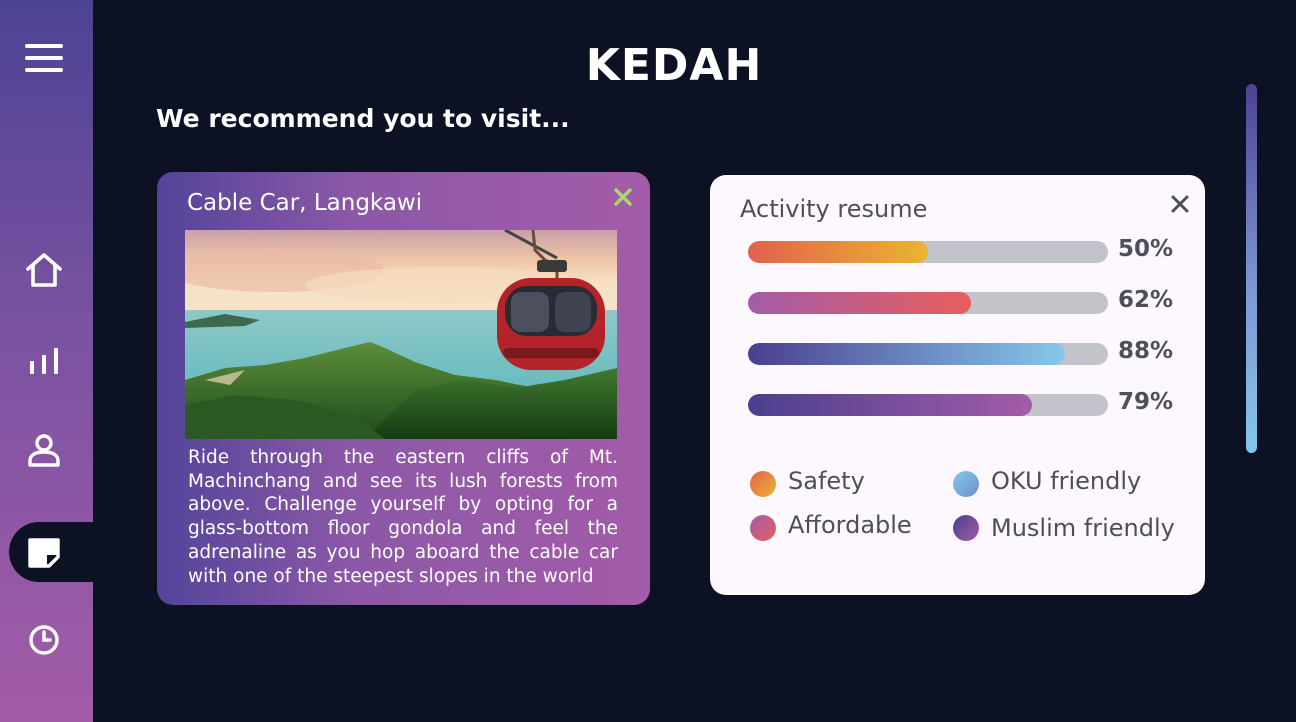 The height and width of the screenshot is (722, 1296). I want to click on chart-icon, so click(44, 361).